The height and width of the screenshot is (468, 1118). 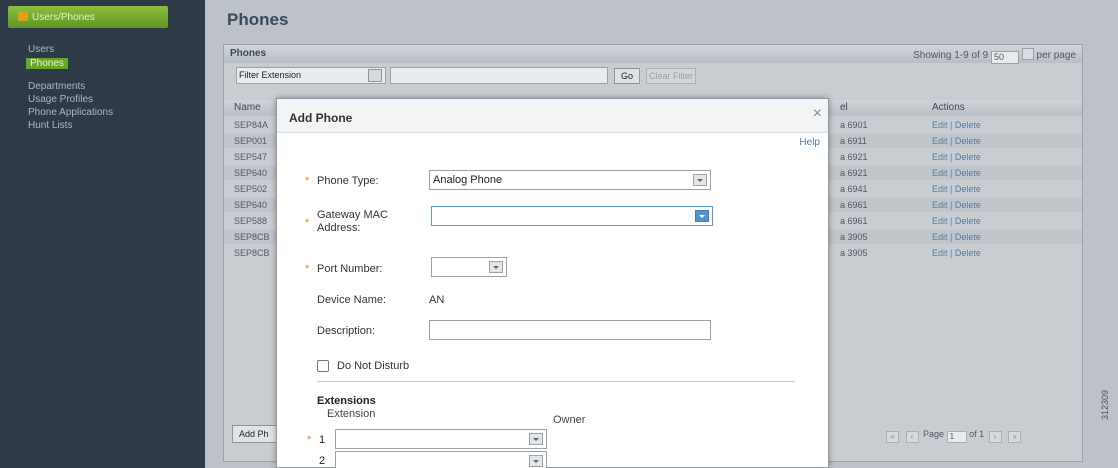 I want to click on page-label: Page, so click(x=934, y=434).